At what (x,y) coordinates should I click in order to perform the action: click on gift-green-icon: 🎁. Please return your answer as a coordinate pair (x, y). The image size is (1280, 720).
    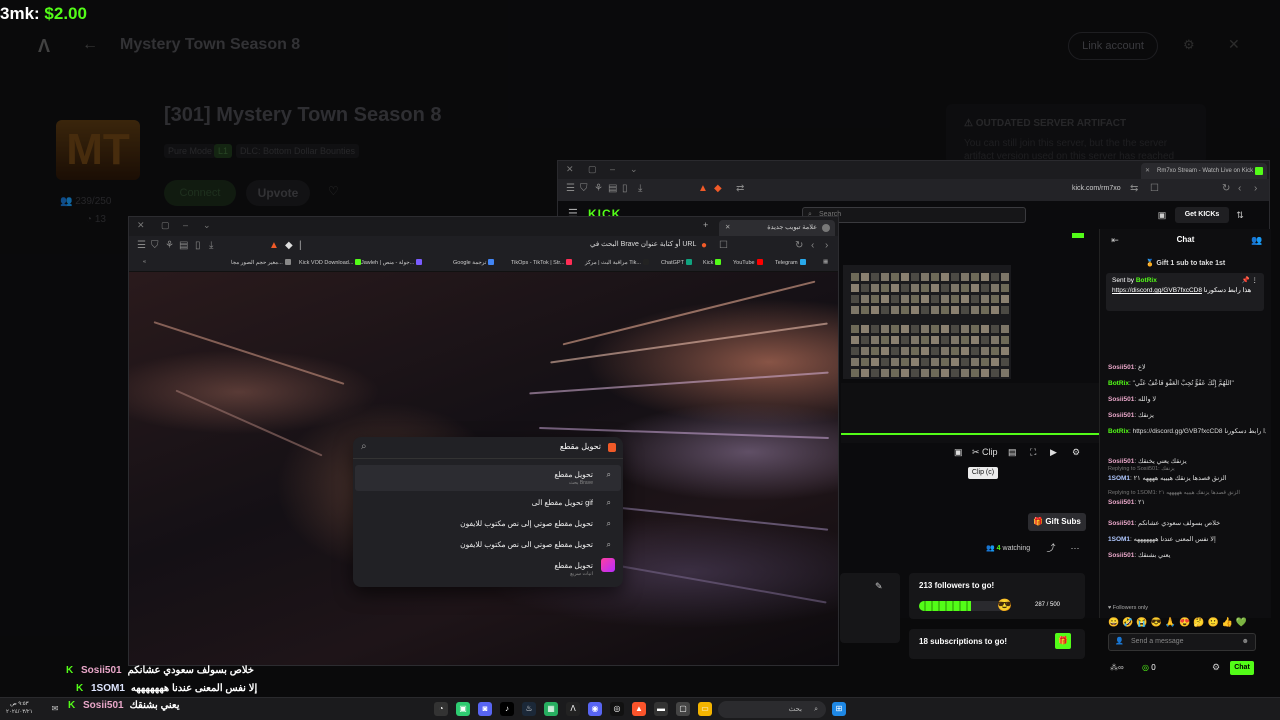
    Looking at the image, I should click on (1063, 641).